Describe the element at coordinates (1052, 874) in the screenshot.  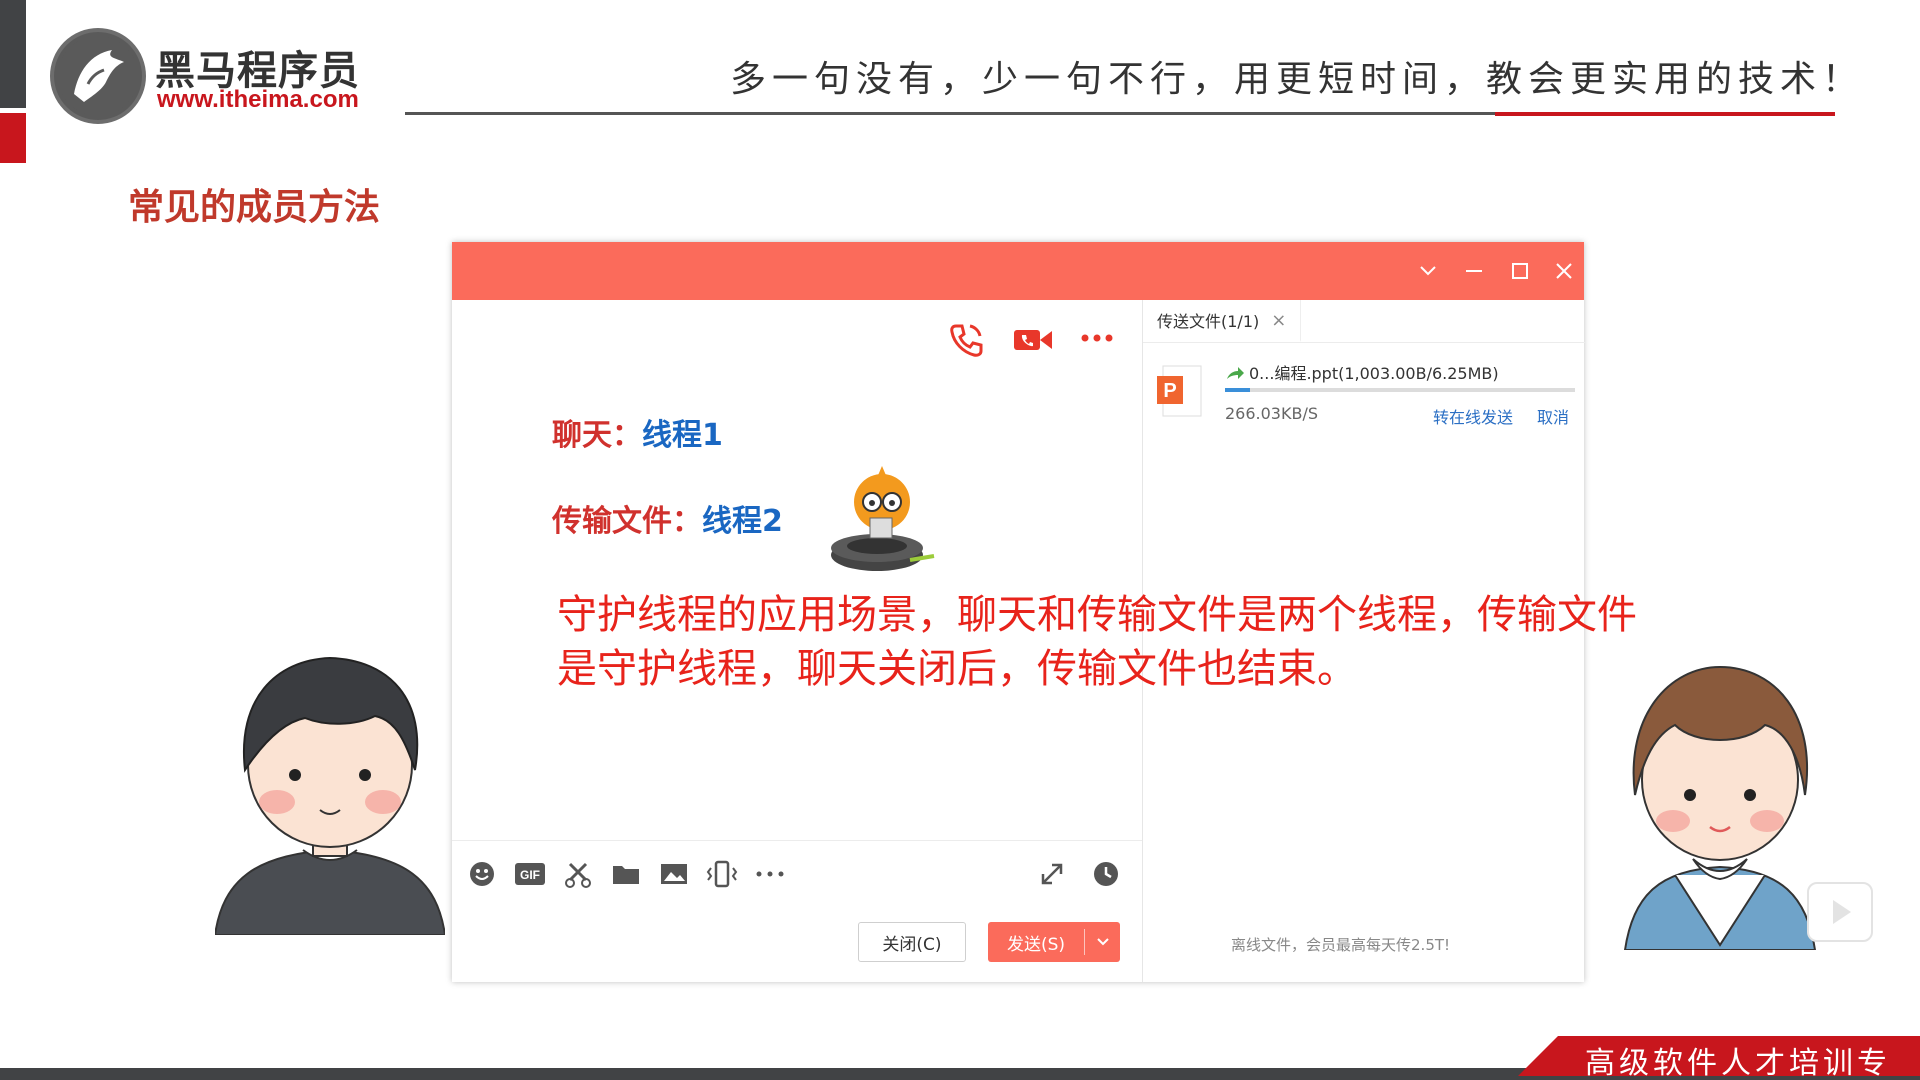
I see `expand-icon` at that location.